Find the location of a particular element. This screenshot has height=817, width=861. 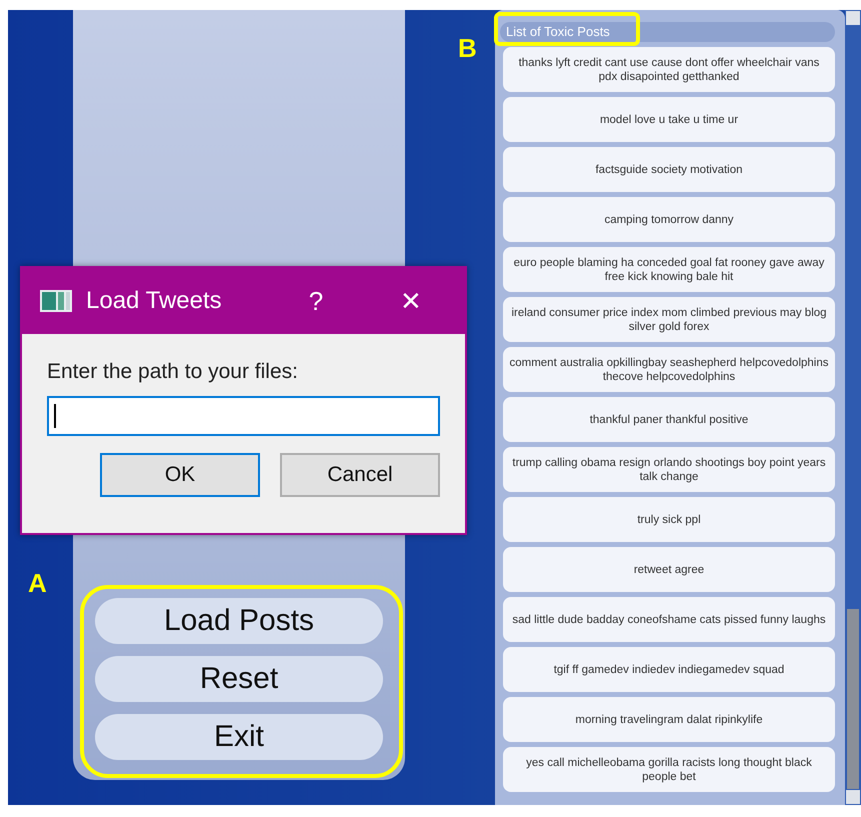

post-item: sad little dude badday coneofshame cats pissed funny laughs is located at coordinates (669, 619).